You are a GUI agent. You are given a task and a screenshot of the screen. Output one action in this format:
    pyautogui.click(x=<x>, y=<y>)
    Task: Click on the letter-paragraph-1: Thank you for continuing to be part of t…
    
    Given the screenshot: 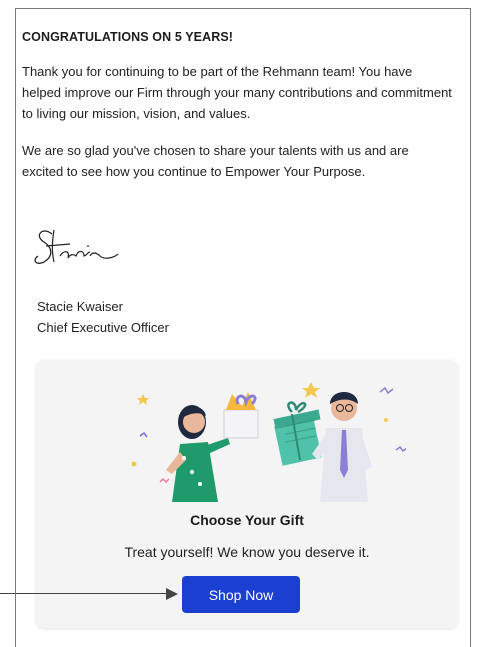 What is the action you would take?
    pyautogui.click(x=237, y=92)
    